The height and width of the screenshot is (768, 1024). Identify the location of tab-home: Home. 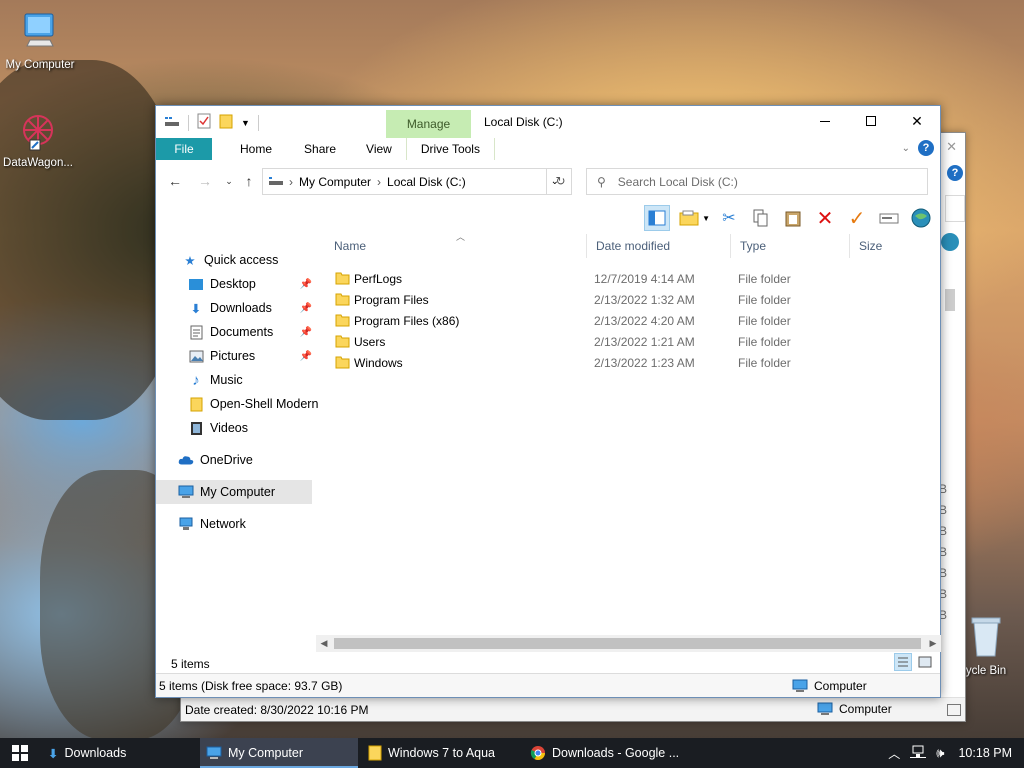
(256, 149).